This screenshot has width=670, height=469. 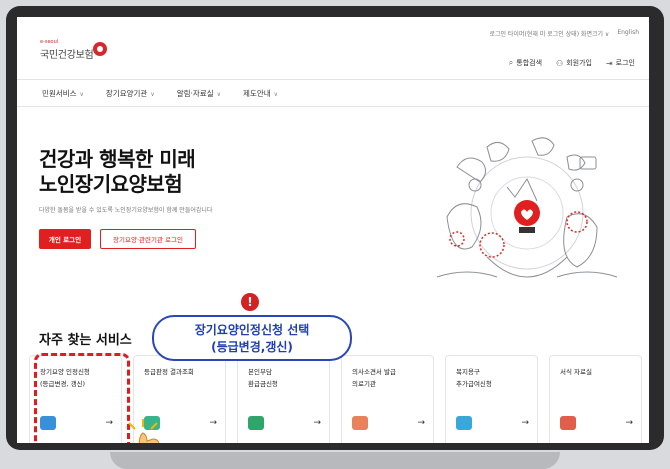 I want to click on search-label: 통합검색, so click(x=529, y=63).